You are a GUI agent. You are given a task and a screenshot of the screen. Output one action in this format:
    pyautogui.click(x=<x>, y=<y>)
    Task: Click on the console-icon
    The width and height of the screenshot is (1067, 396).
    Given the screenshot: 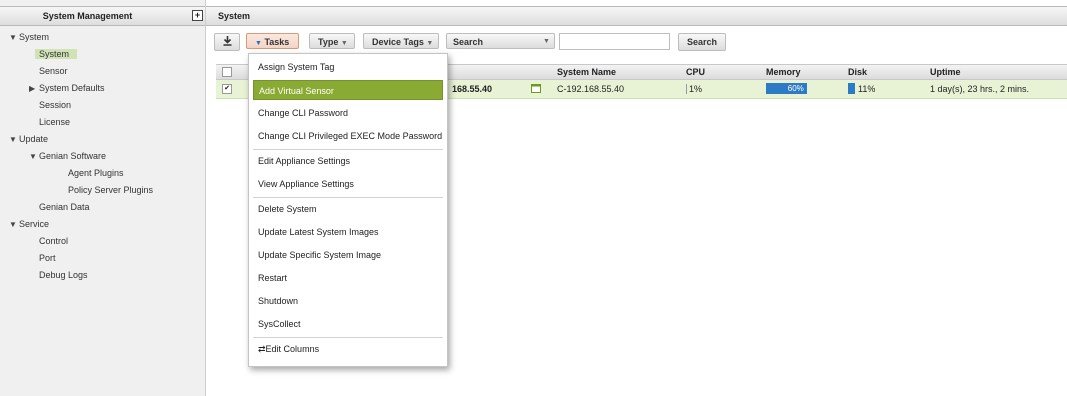 What is the action you would take?
    pyautogui.click(x=536, y=88)
    